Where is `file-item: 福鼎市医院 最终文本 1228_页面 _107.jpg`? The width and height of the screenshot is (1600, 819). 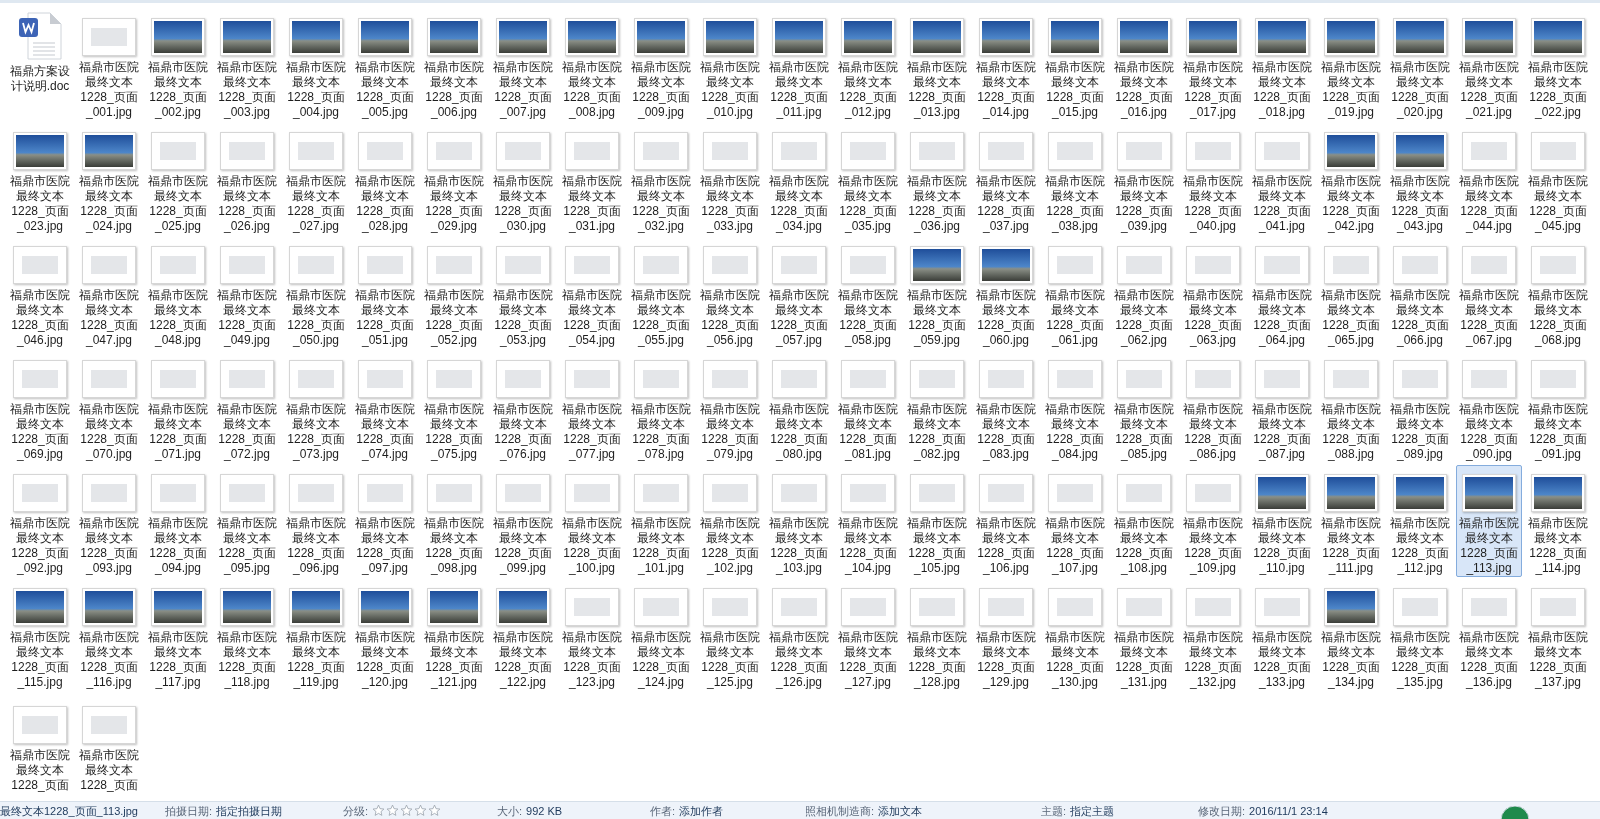
file-item: 福鼎市医院 最终文本 1228_页面 _107.jpg is located at coordinates (1075, 521).